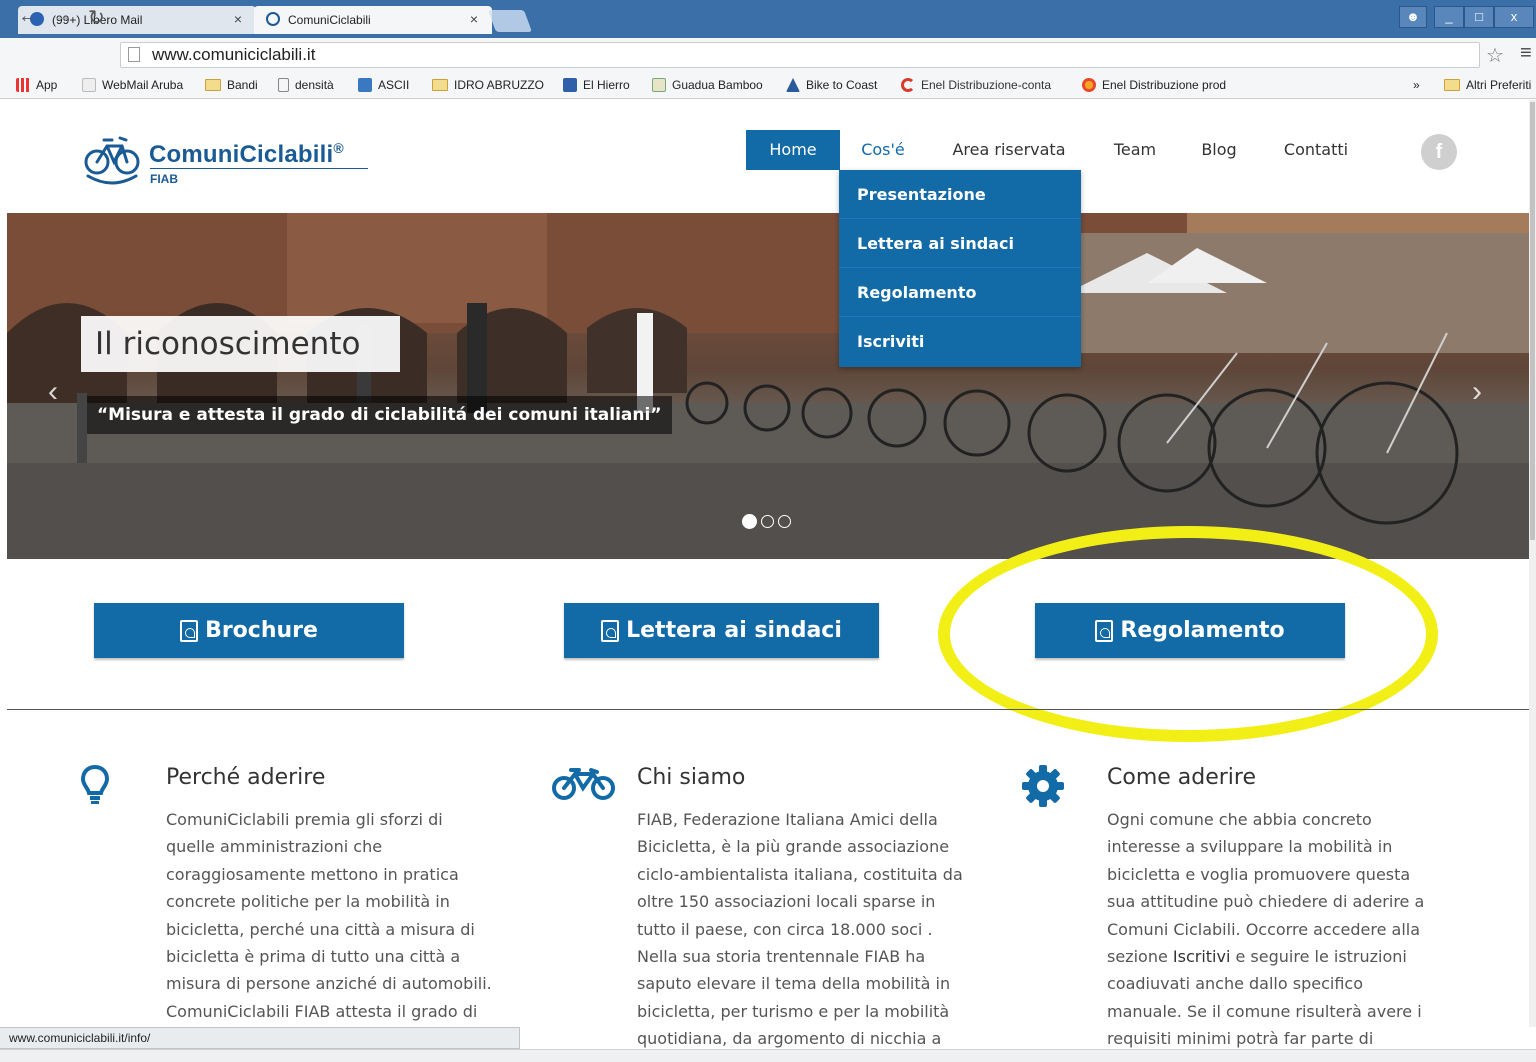 The height and width of the screenshot is (1062, 1536). I want to click on text-line: saputo elevare il tema della mobilità in, so click(794, 984).